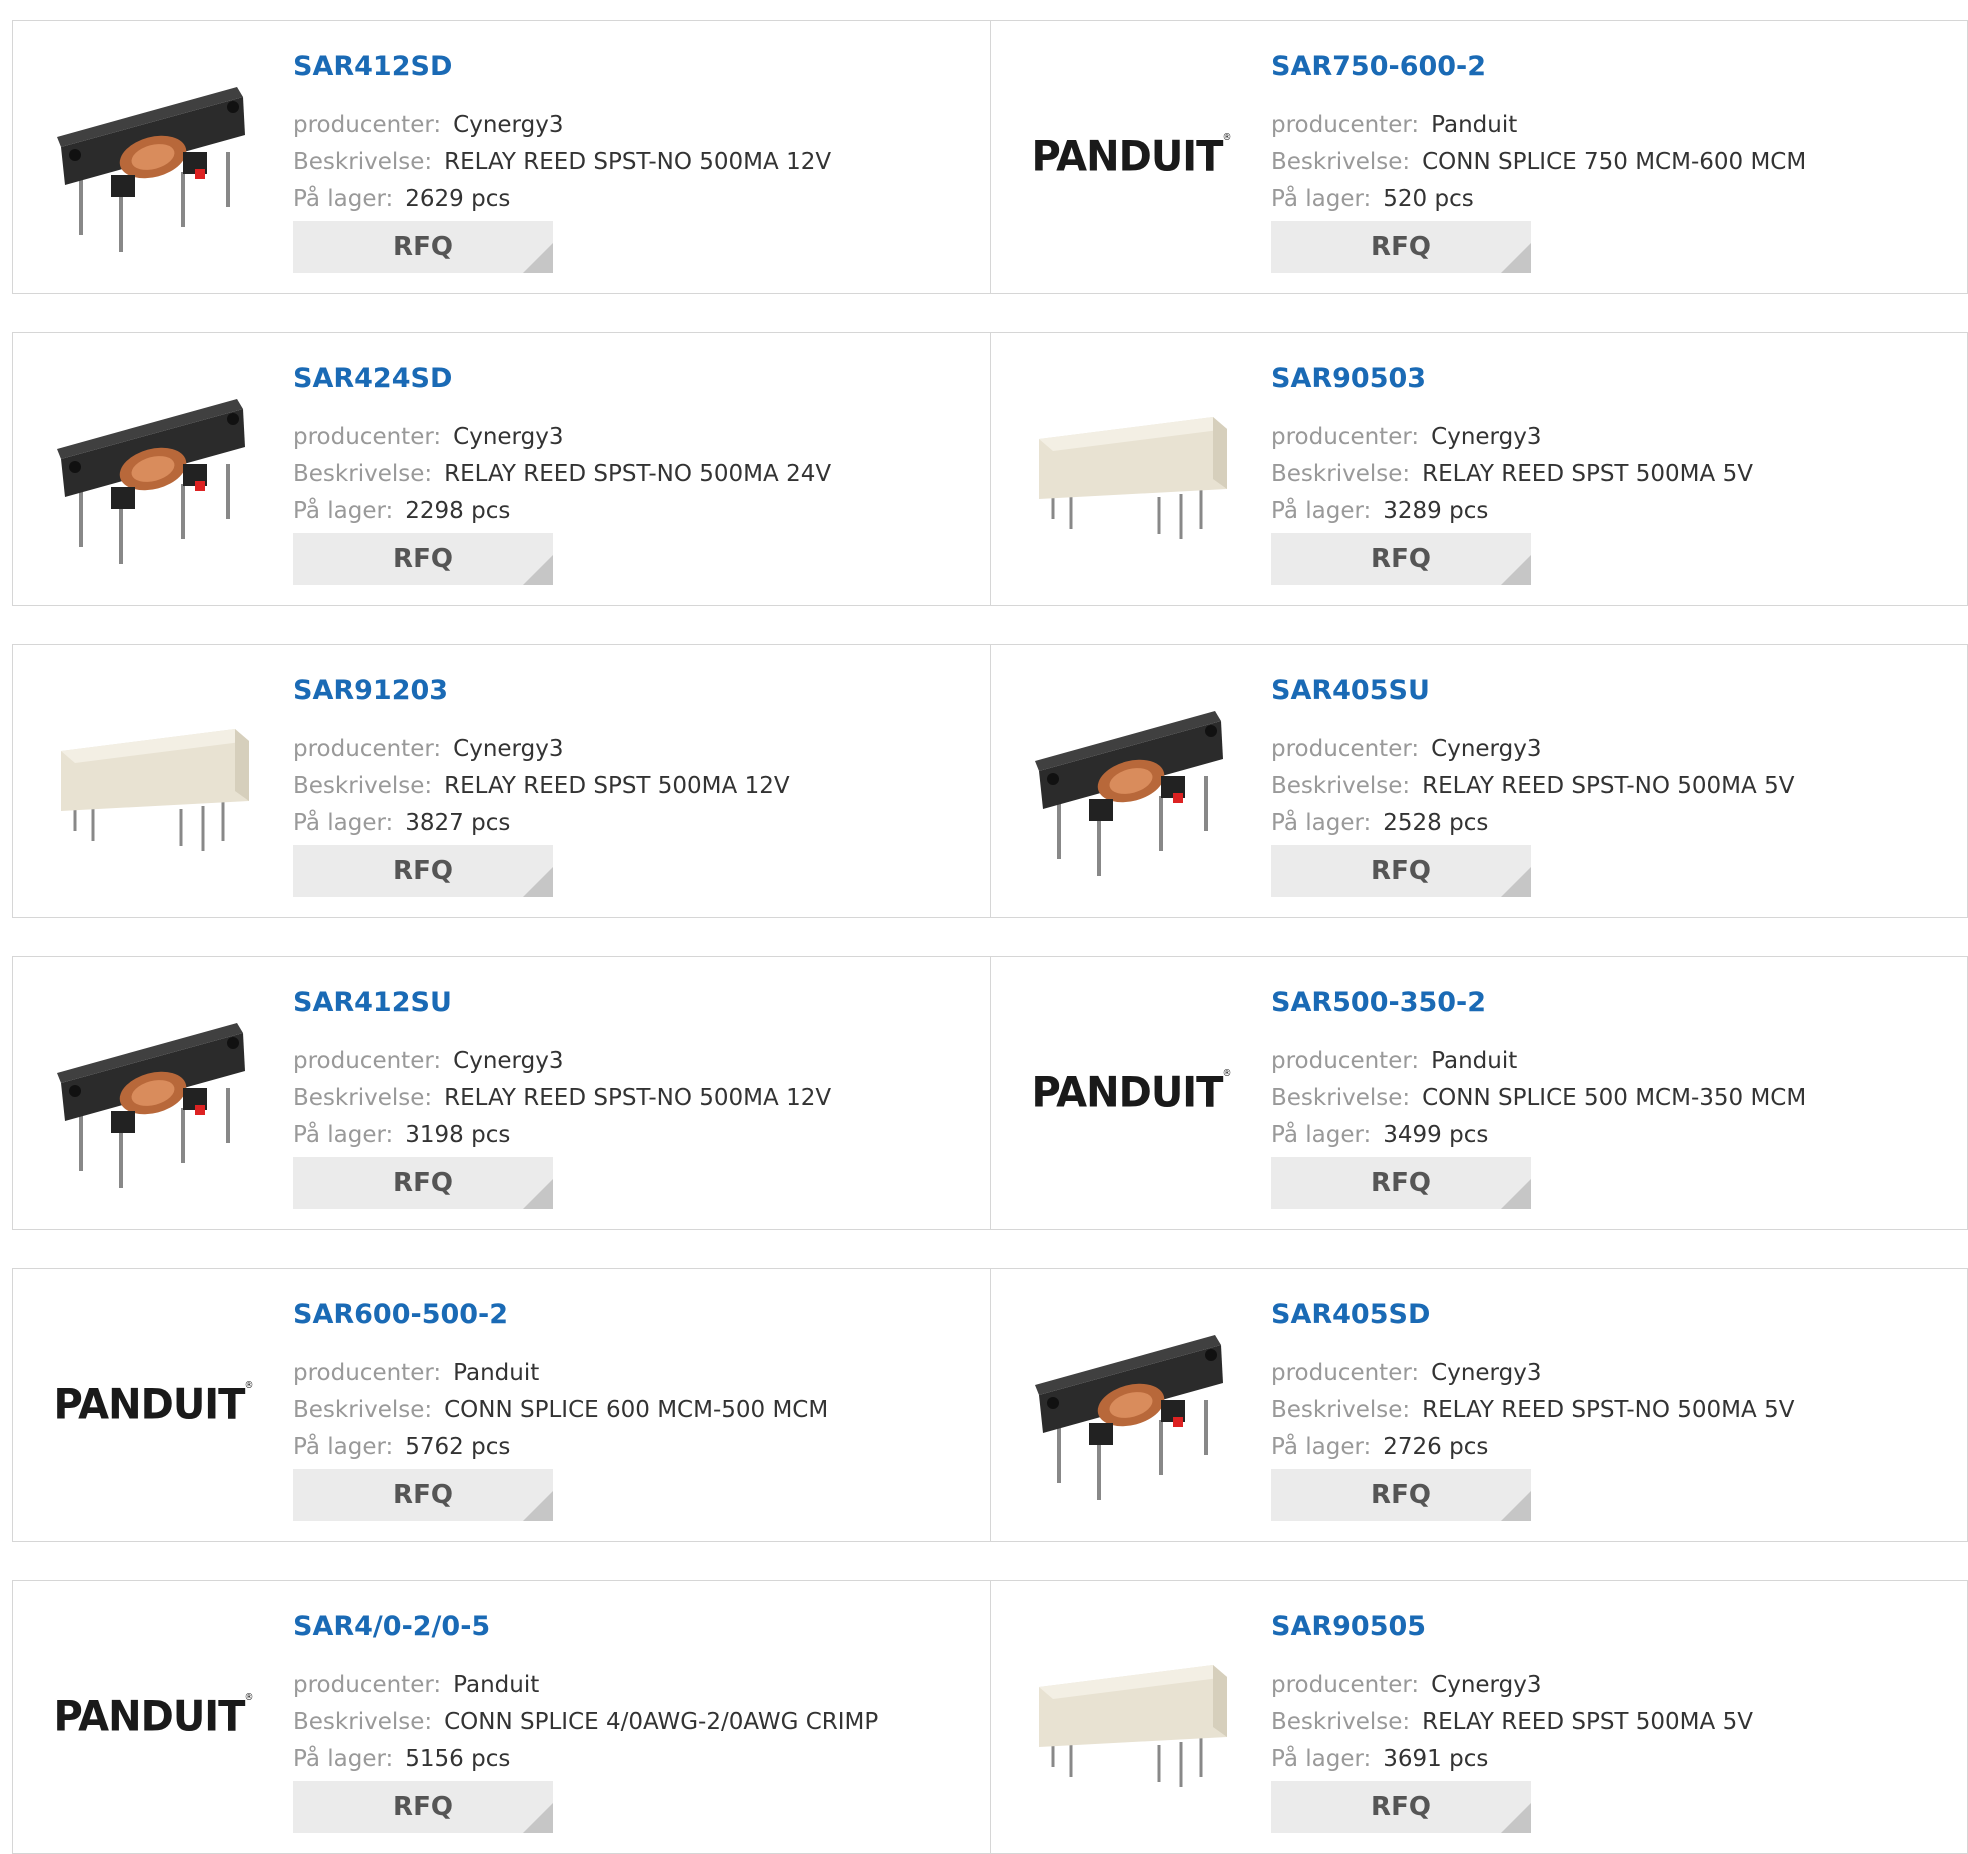  What do you see at coordinates (562, 474) in the screenshot?
I see `description-field: Beskrivelse: RELAY REED SPST-NO 500MA 24V` at bounding box center [562, 474].